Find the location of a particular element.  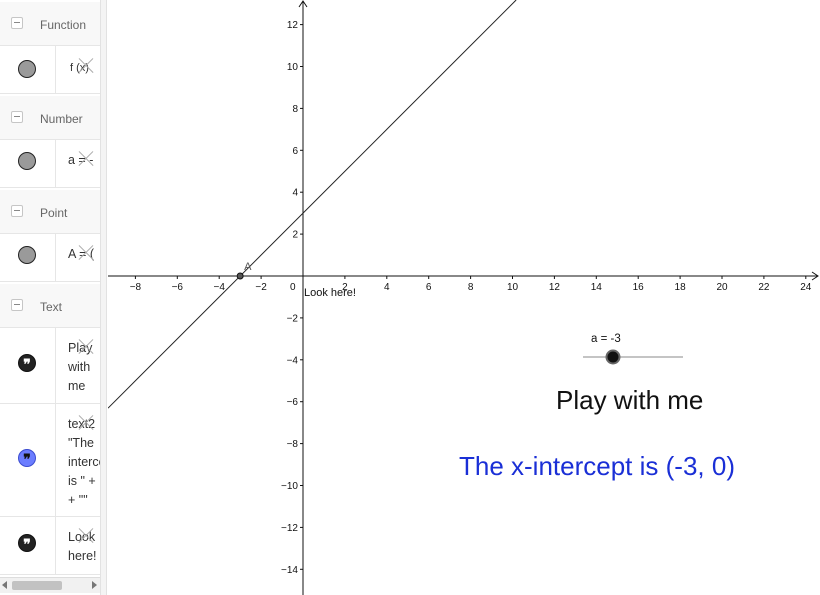

point-A-label: A is located at coordinates (248, 267).